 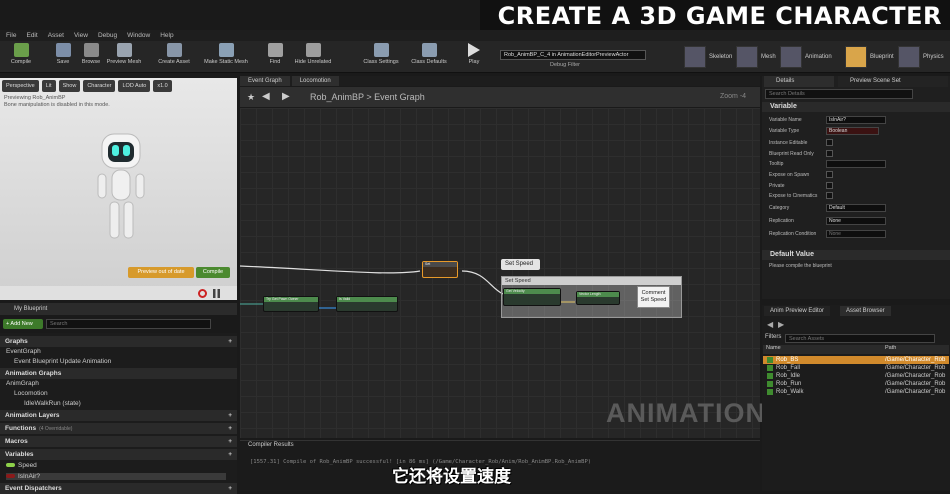 I want to click on vector-length-node: Vector Length, so click(x=598, y=298).